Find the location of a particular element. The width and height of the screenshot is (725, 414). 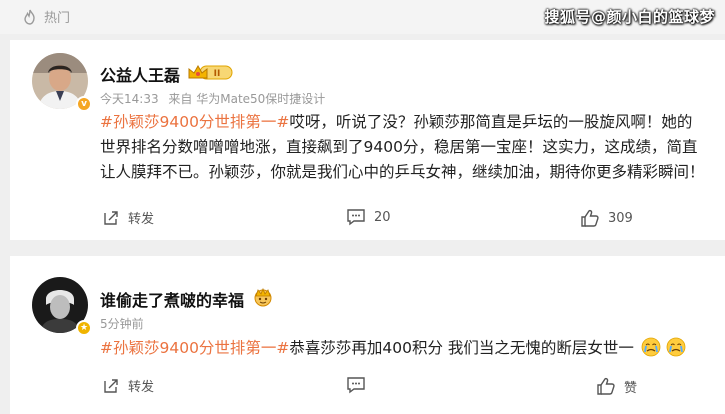

comment-button is located at coordinates (360, 385).